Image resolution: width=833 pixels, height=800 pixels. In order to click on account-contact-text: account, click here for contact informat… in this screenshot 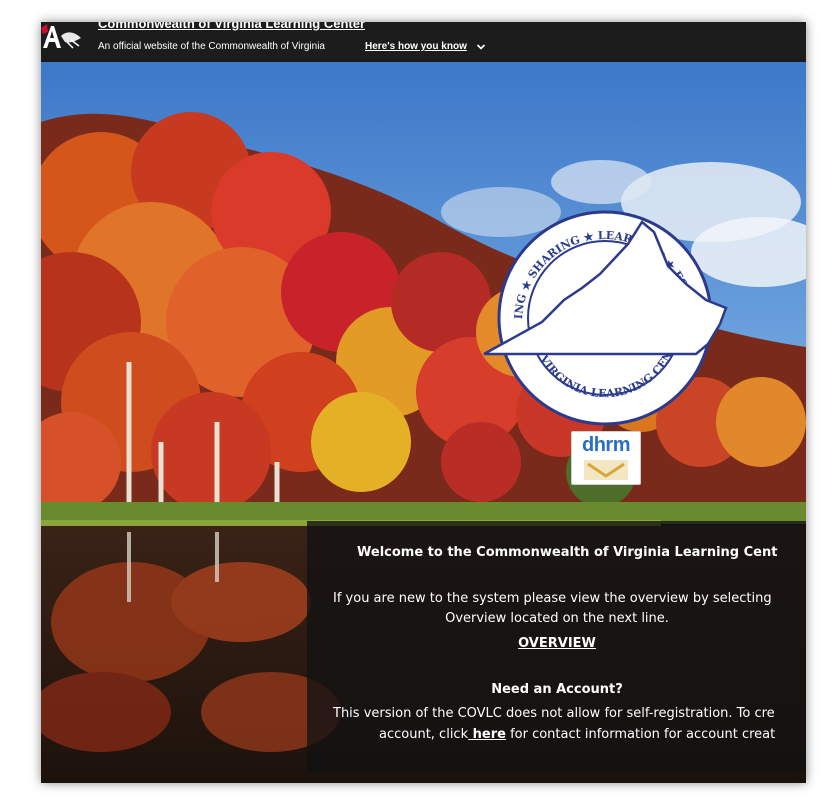, I will do `click(592, 734)`.